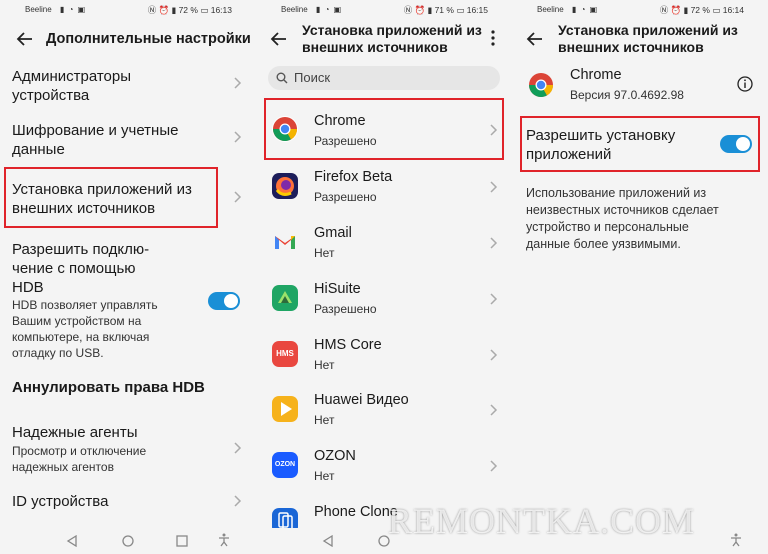 The width and height of the screenshot is (768, 554). I want to click on search-input: Поиск, so click(384, 78).